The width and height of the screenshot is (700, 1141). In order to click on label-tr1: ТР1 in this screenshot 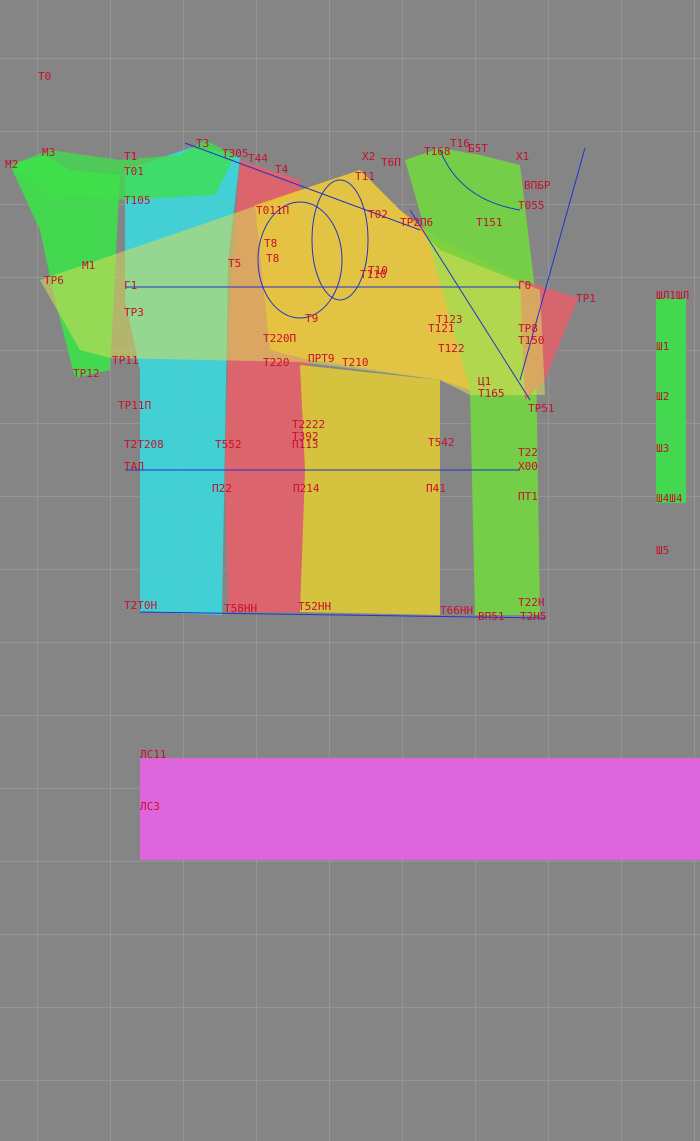, I will do `click(586, 298)`.